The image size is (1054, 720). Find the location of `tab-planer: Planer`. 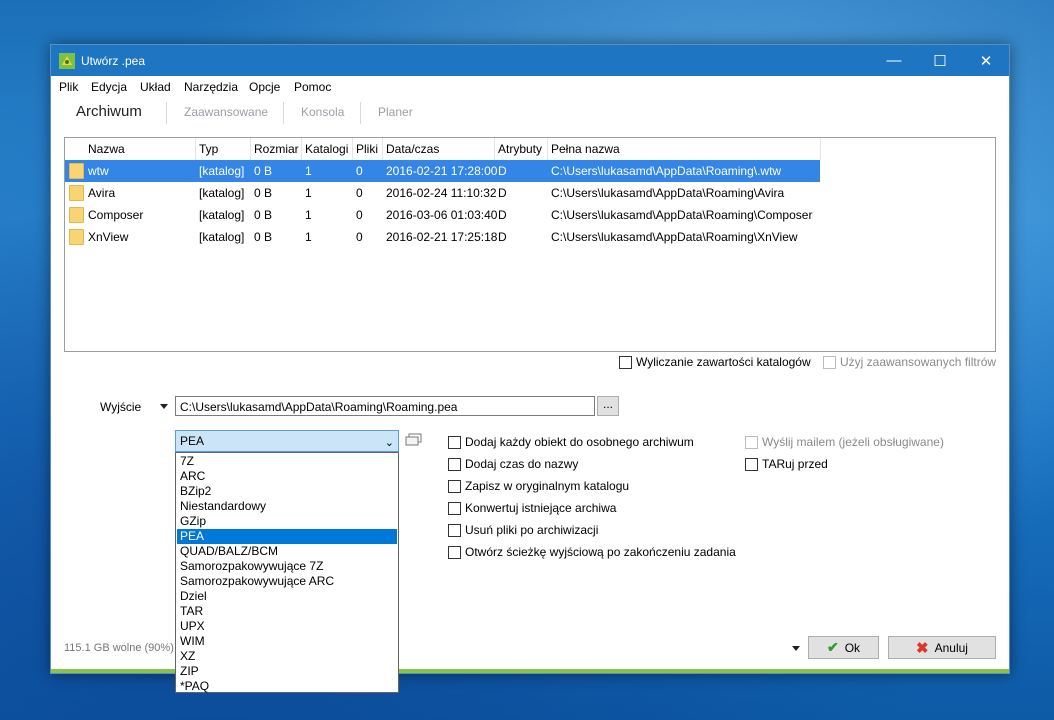

tab-planer: Planer is located at coordinates (395, 112).